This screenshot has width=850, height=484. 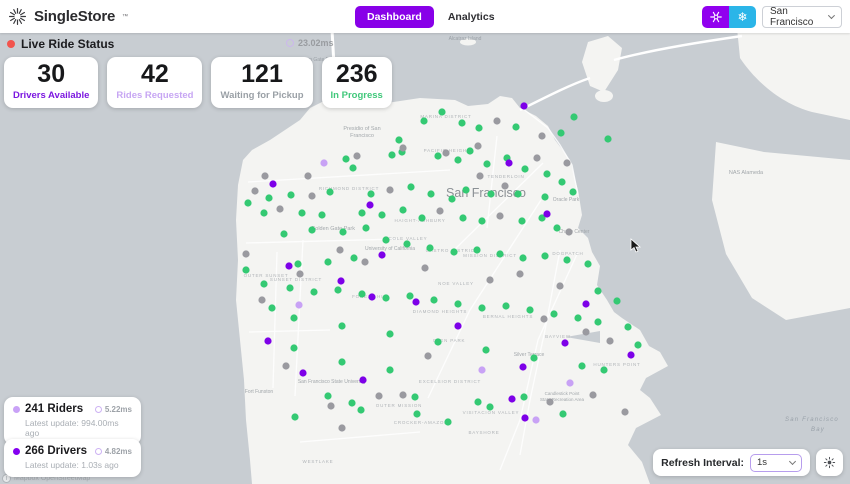 What do you see at coordinates (776, 462) in the screenshot?
I see `refresh-interval-select: 1s` at bounding box center [776, 462].